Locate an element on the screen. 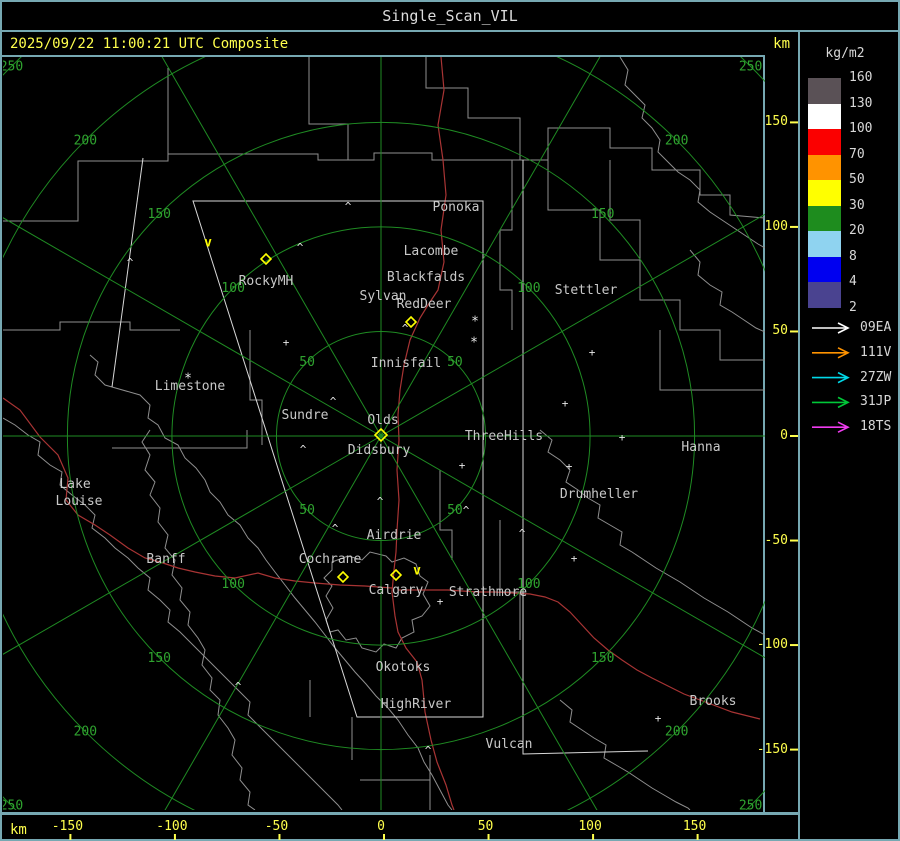 Image resolution: width=900 pixels, height=841 pixels. radar-id-label: 27ZW is located at coordinates (876, 377).